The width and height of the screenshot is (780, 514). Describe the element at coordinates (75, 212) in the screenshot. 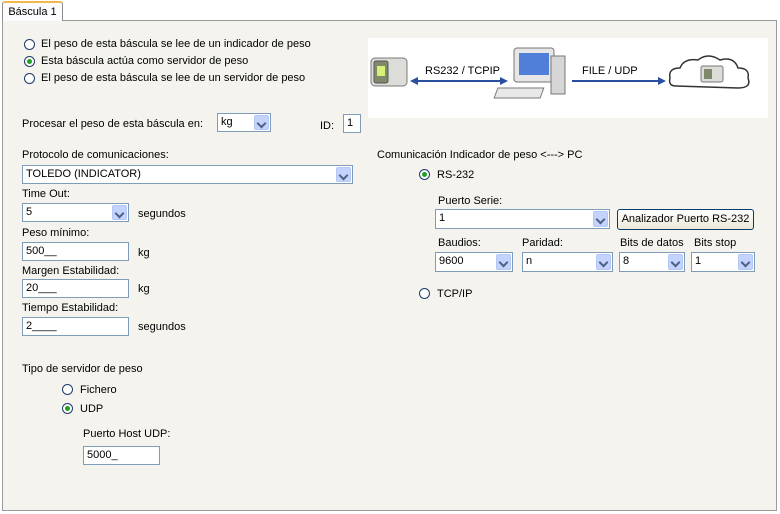

I see `timeout-select: 5` at that location.